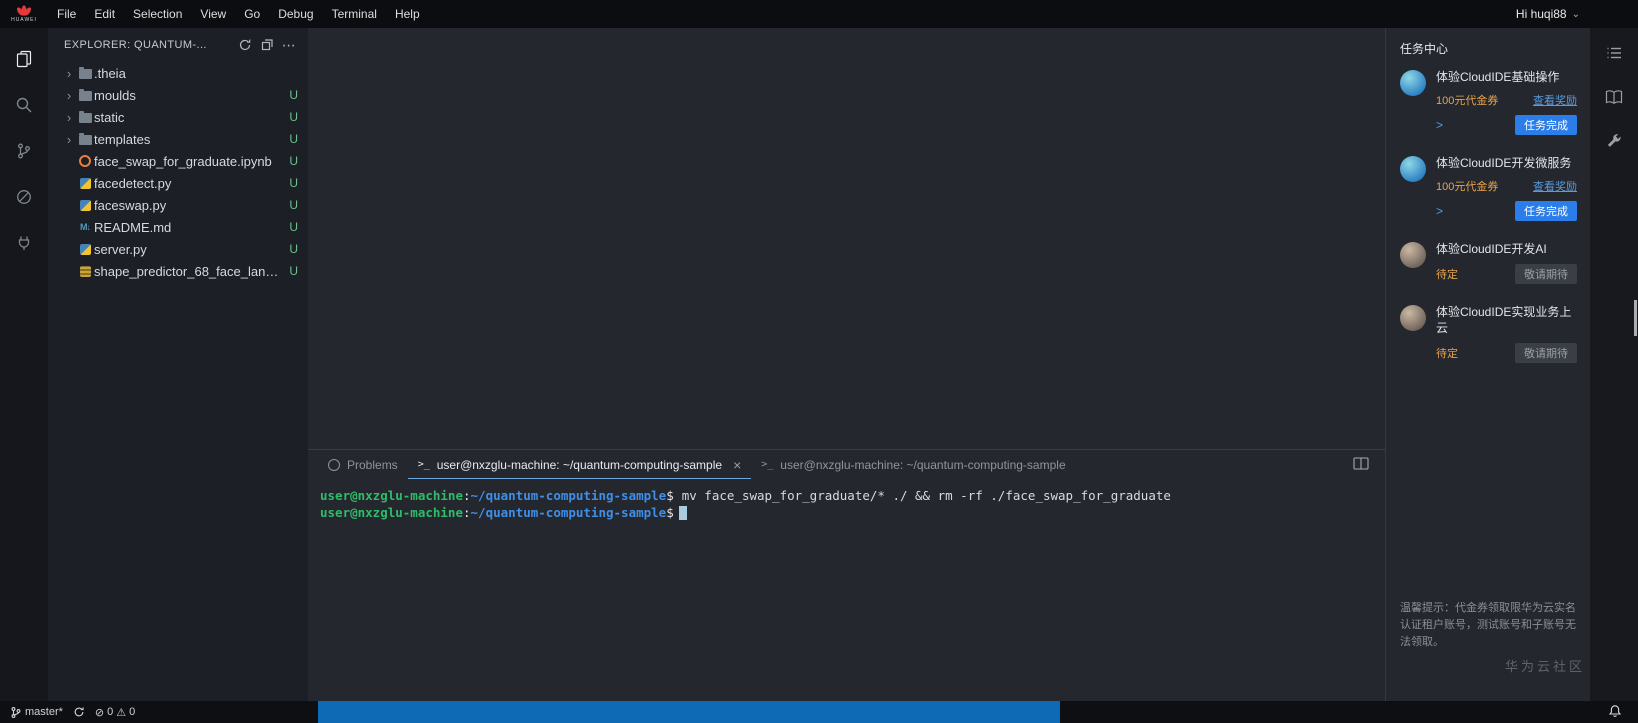  Describe the element at coordinates (289, 45) in the screenshot. I see `more-actions-button: ⋯` at that location.